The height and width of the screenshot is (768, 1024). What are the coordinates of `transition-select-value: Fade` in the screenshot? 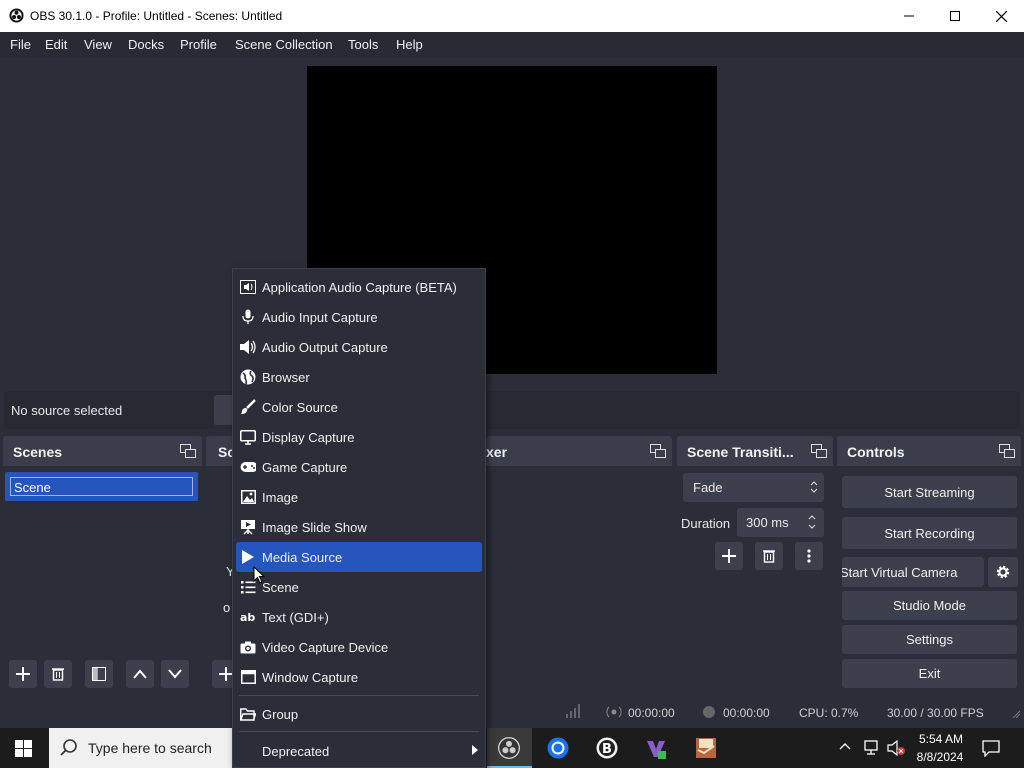 It's located at (708, 487).